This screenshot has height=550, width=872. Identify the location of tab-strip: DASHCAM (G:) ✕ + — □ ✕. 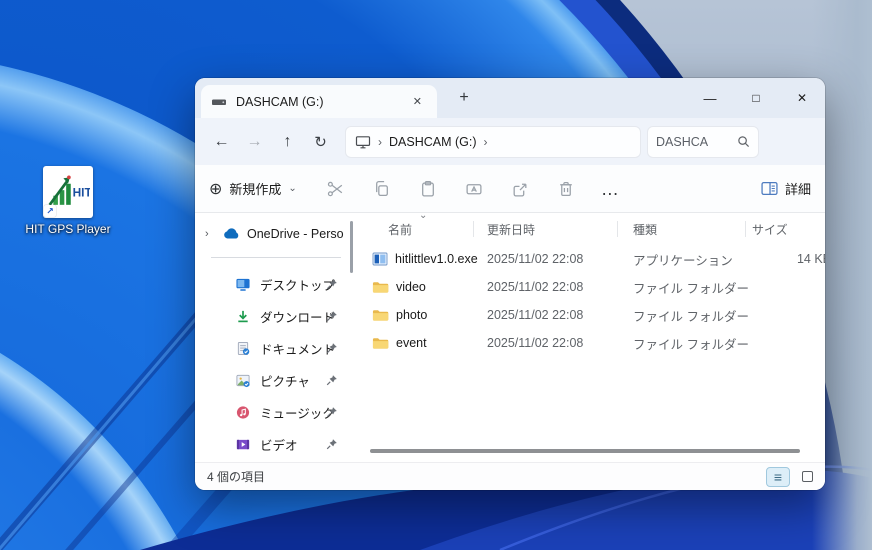
(510, 98).